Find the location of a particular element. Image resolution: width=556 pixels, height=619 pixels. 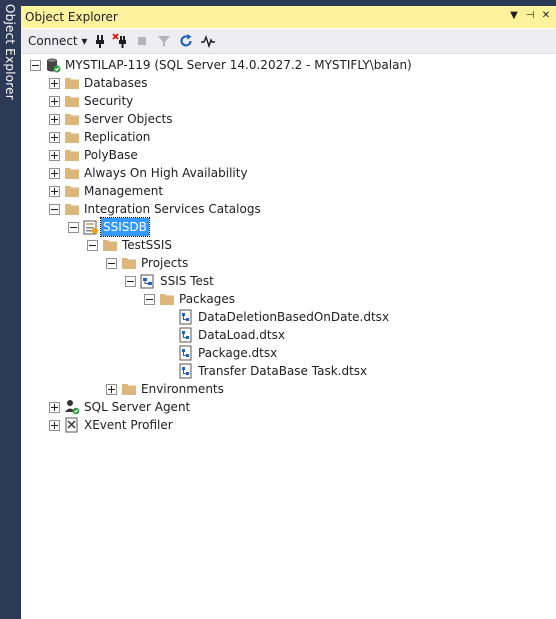

package-label: Package.dtsx is located at coordinates (238, 353).